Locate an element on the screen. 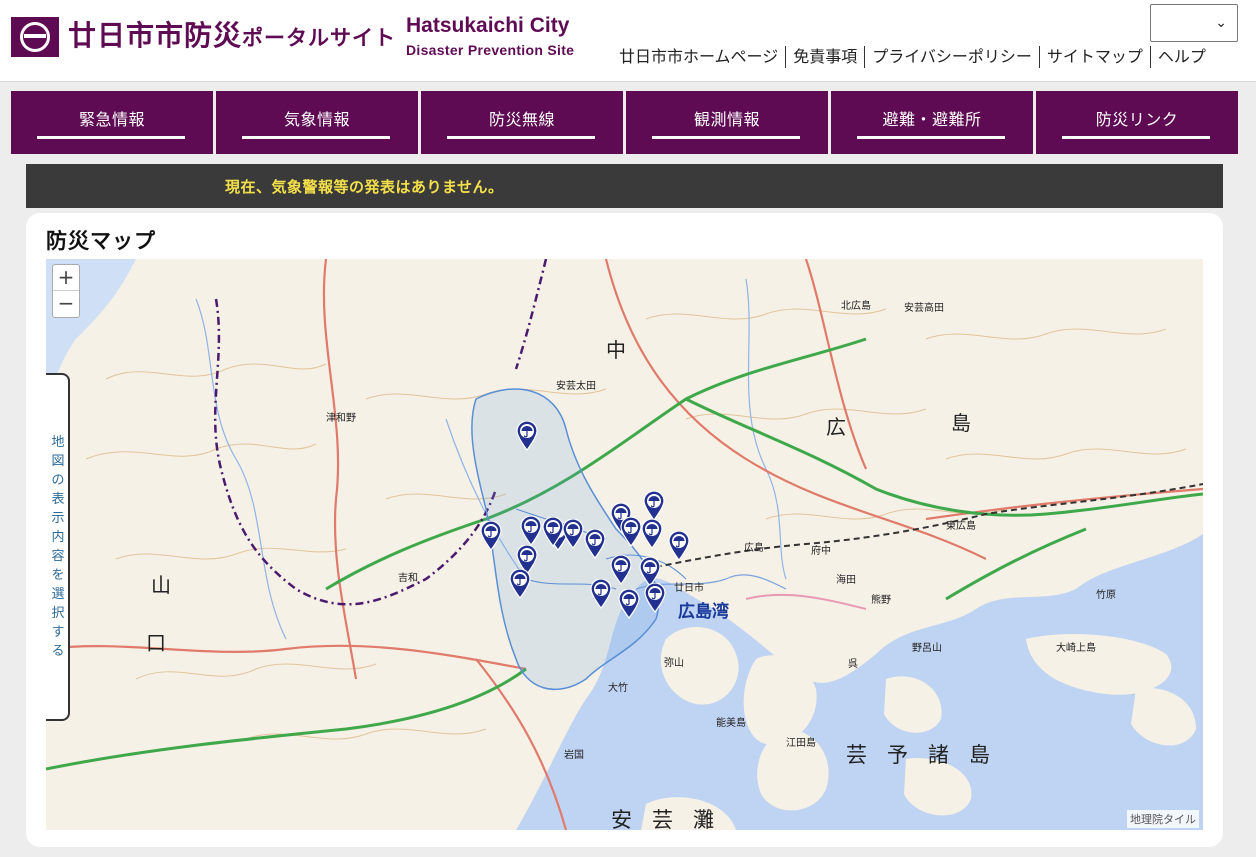 The height and width of the screenshot is (857, 1256). label-aki-nada: 安芸灘 is located at coordinates (672, 819).